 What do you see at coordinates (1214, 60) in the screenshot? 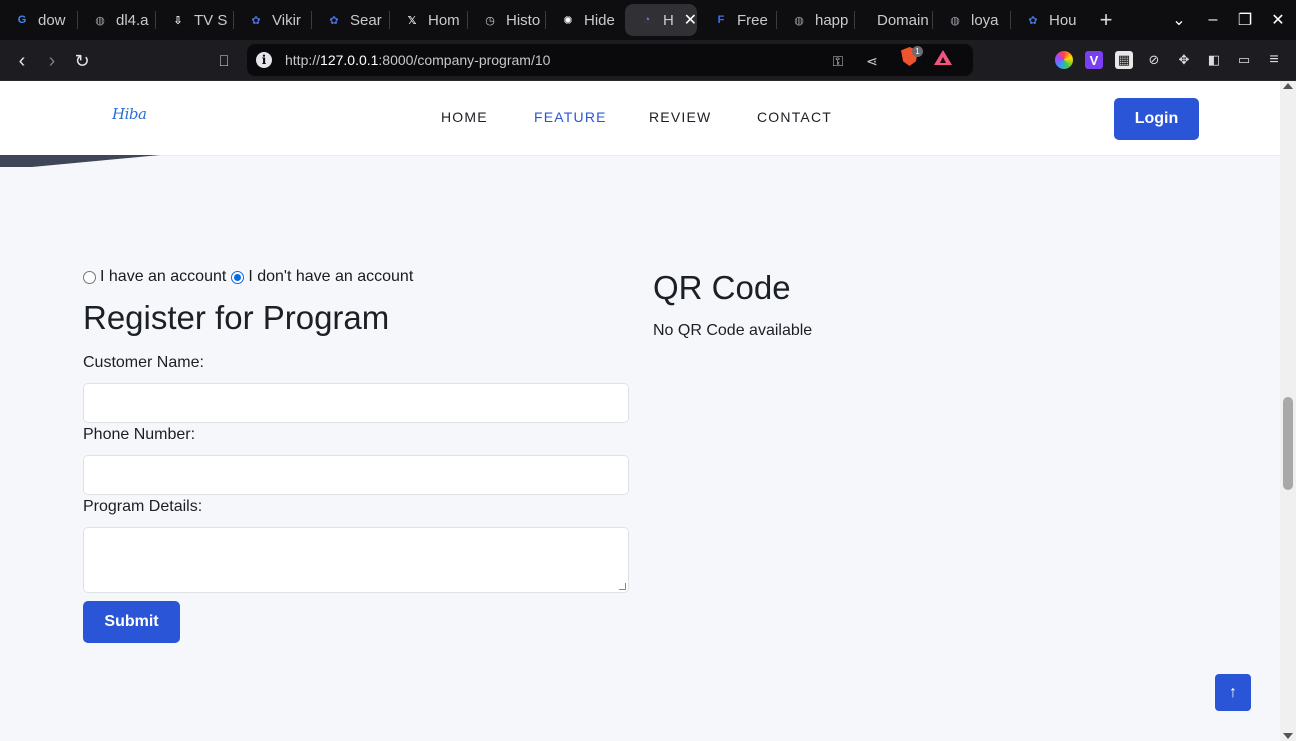
I see `sidebar-toggle-icon: ◧` at bounding box center [1214, 60].